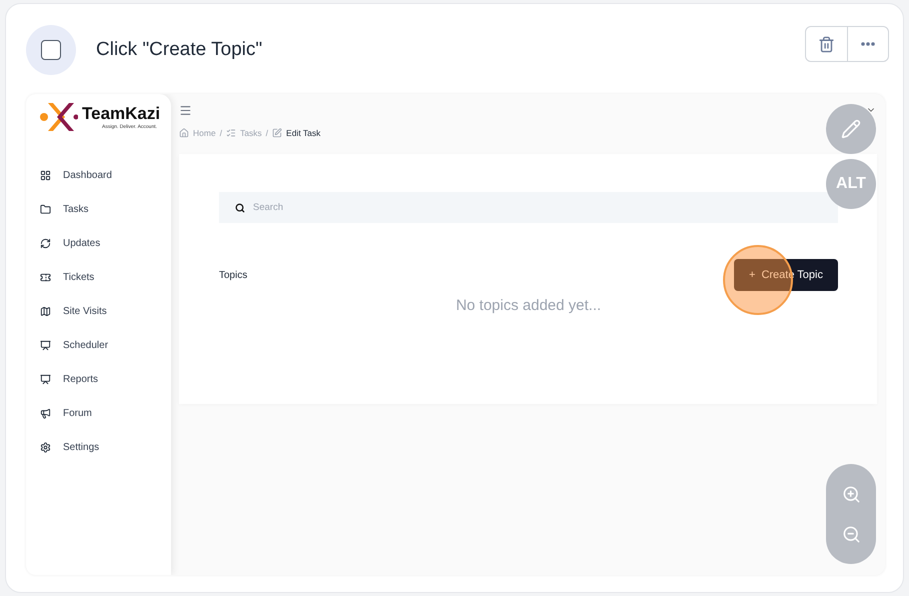 The width and height of the screenshot is (909, 596). What do you see at coordinates (180, 50) in the screenshot?
I see `step-title: Click "Create Topic"` at bounding box center [180, 50].